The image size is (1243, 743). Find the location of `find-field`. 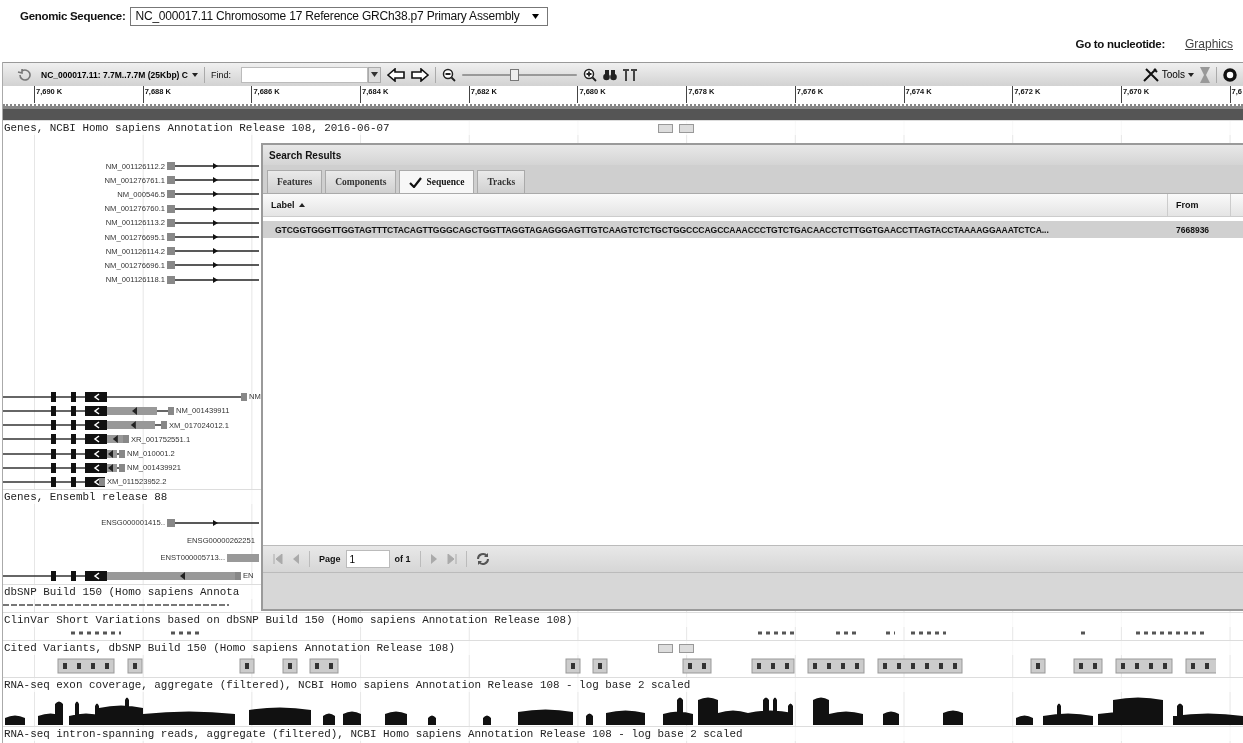

find-field is located at coordinates (304, 74).